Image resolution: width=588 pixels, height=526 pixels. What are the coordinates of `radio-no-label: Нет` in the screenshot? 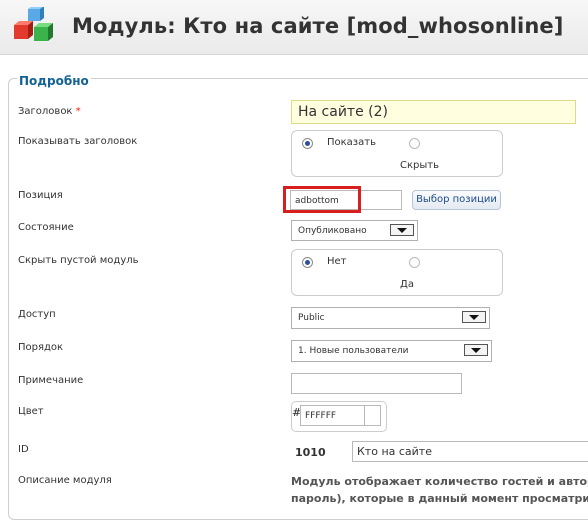 It's located at (337, 261).